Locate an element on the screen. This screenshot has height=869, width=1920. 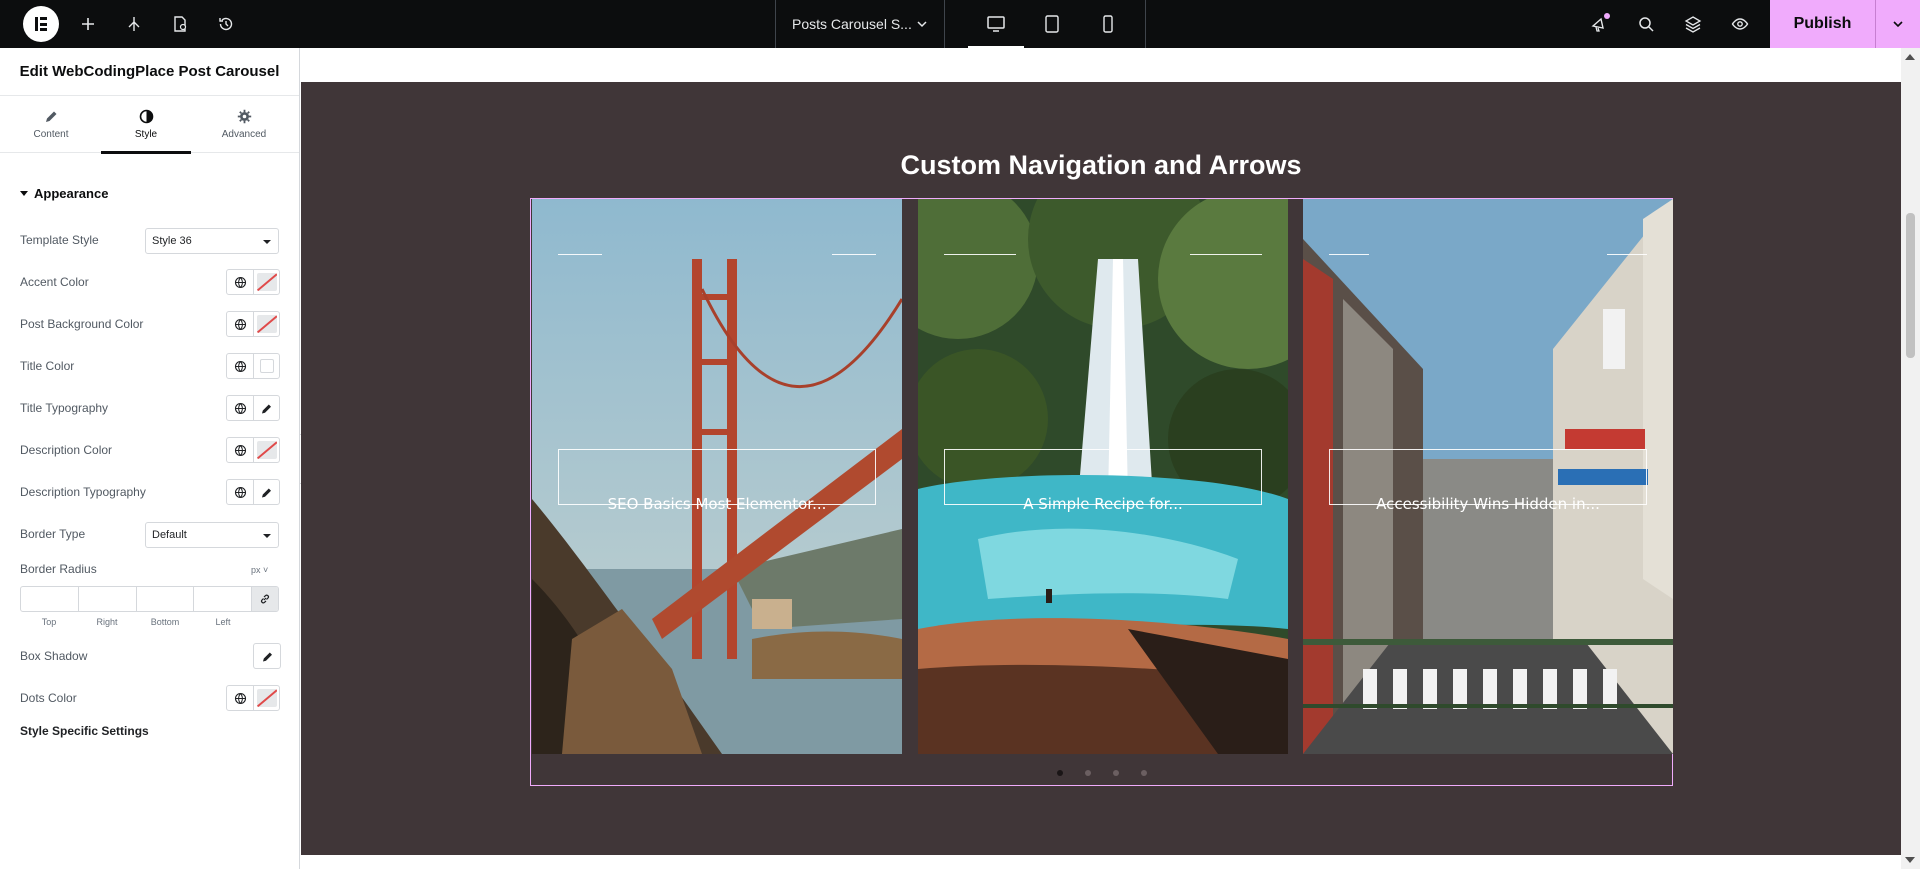
chevron-down-icon is located at coordinates (1898, 24).